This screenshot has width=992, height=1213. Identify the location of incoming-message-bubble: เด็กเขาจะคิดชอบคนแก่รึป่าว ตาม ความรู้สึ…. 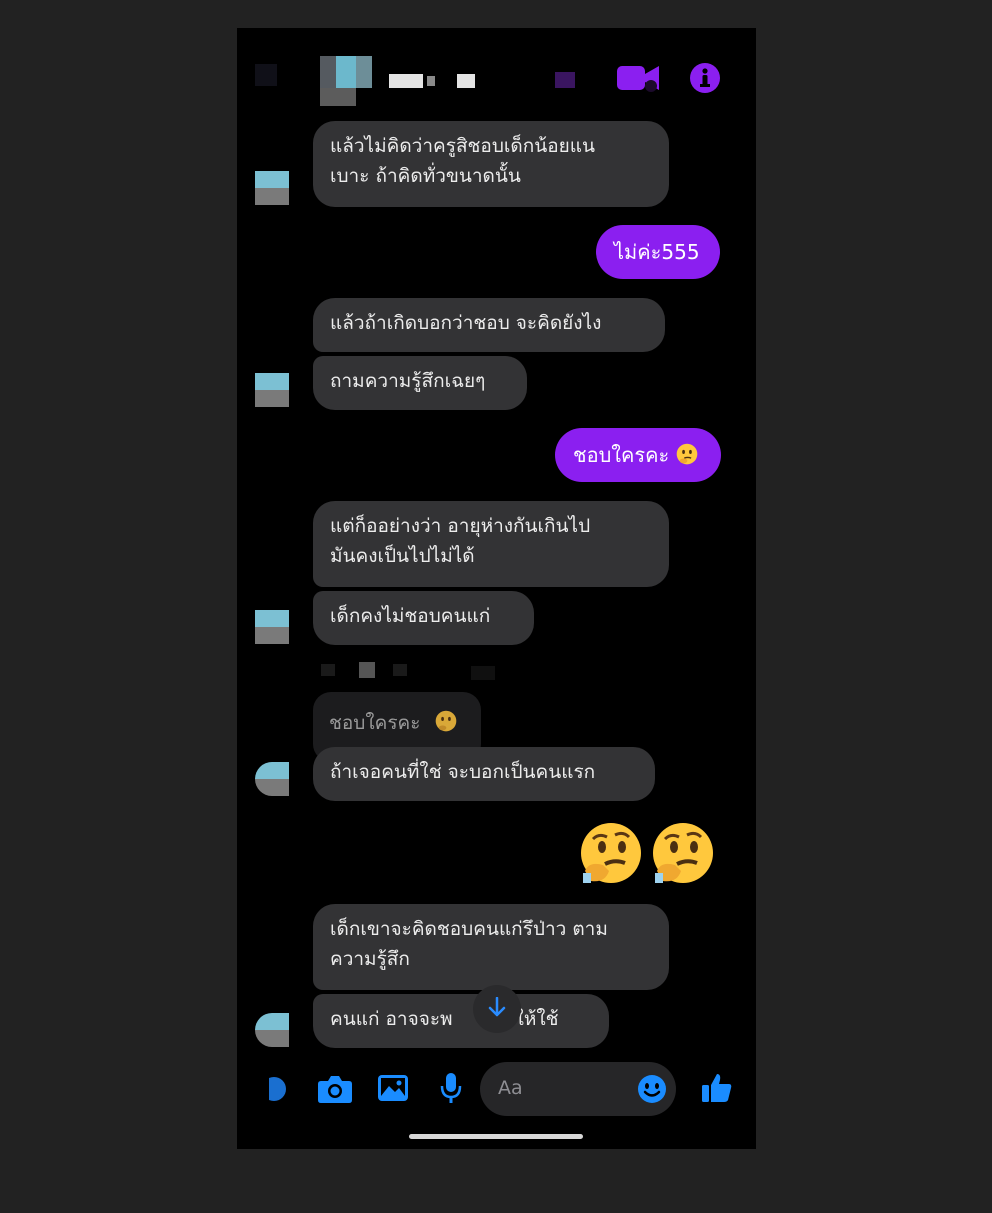
(491, 947).